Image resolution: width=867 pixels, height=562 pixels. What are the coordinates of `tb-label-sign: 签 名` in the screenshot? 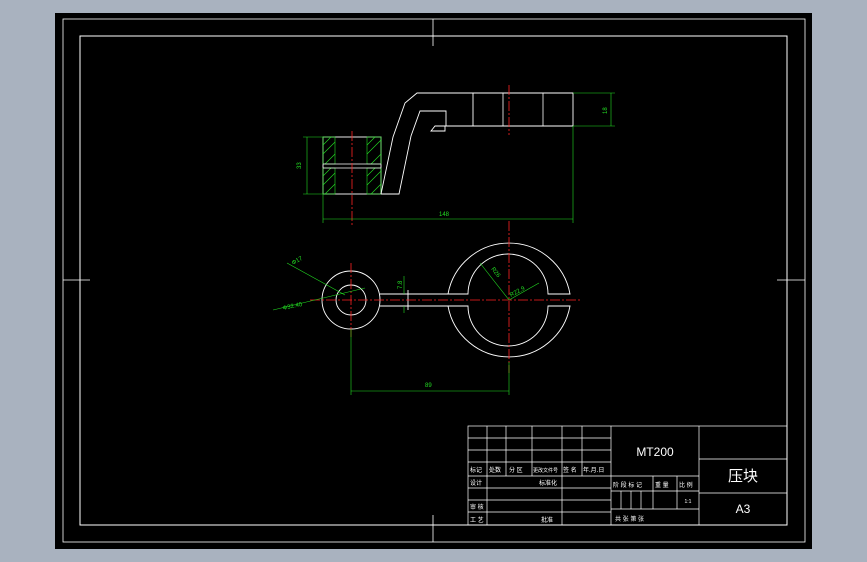 It's located at (570, 470).